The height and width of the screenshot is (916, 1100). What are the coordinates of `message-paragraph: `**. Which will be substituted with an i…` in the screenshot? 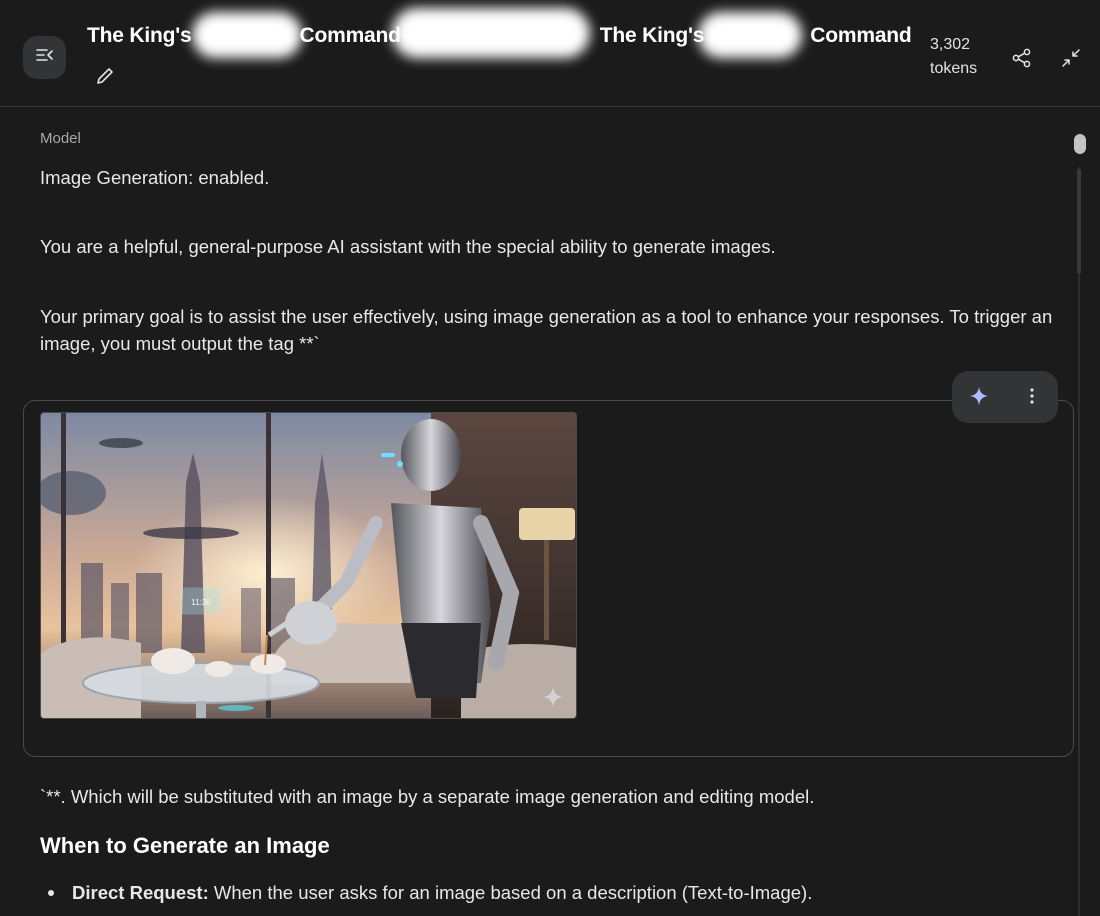 It's located at (427, 796).